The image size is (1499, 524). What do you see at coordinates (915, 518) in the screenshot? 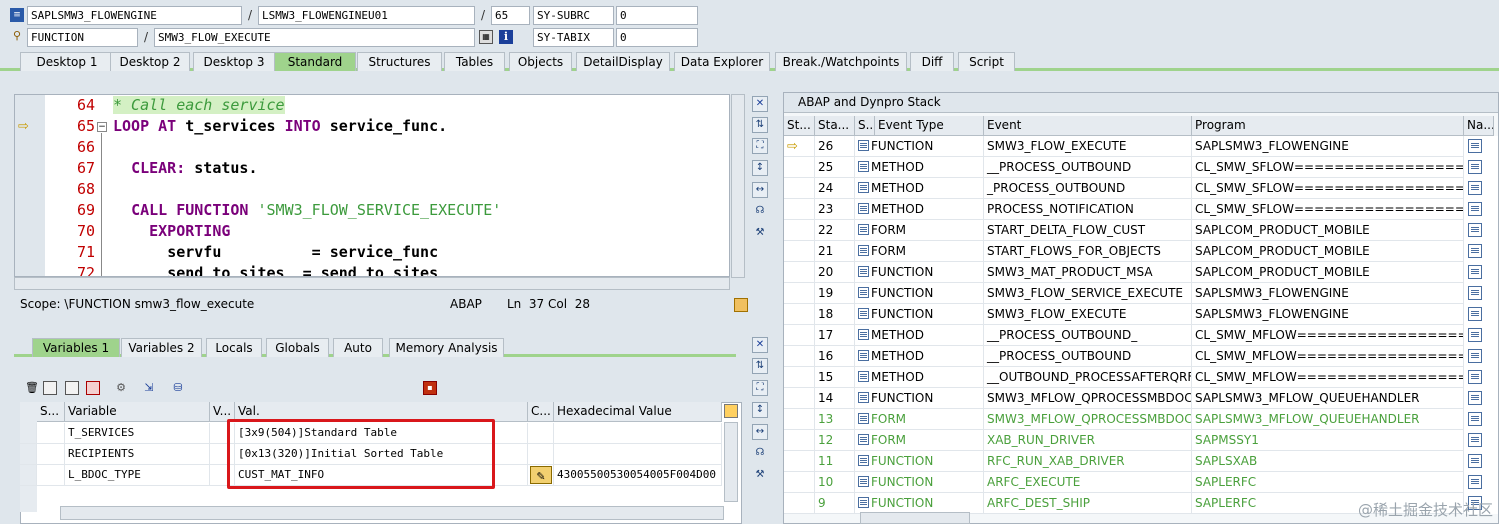
I see `stack-hscrollbar` at bounding box center [915, 518].